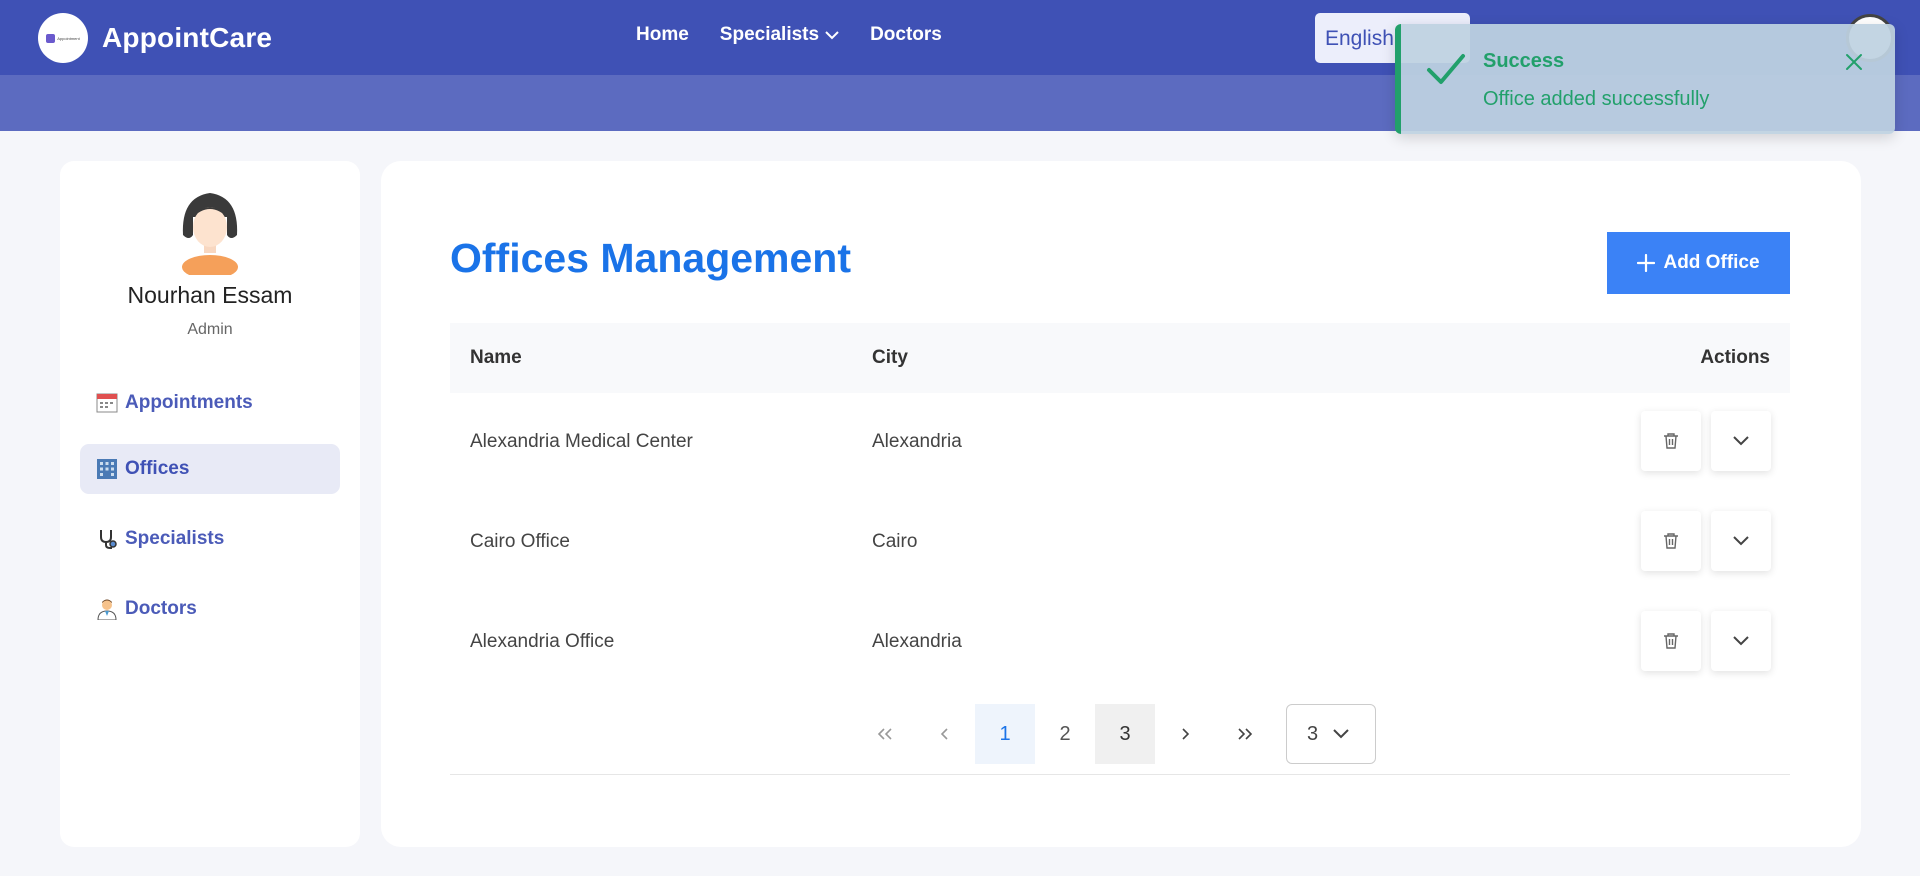  Describe the element at coordinates (68, 38) in the screenshot. I see `logo-text: Appointment` at that location.